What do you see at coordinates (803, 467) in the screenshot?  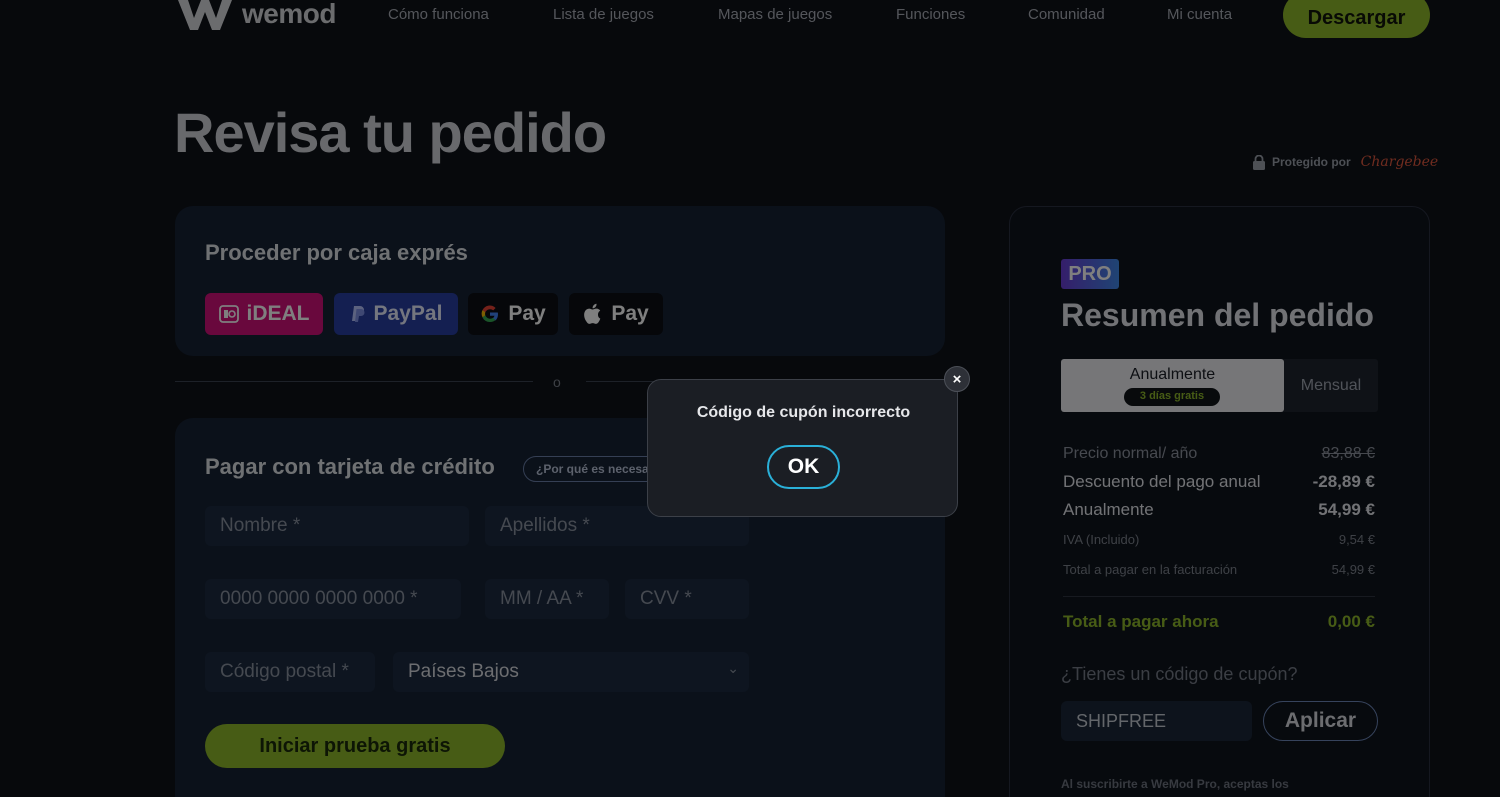 I see `ok-button: OK` at bounding box center [803, 467].